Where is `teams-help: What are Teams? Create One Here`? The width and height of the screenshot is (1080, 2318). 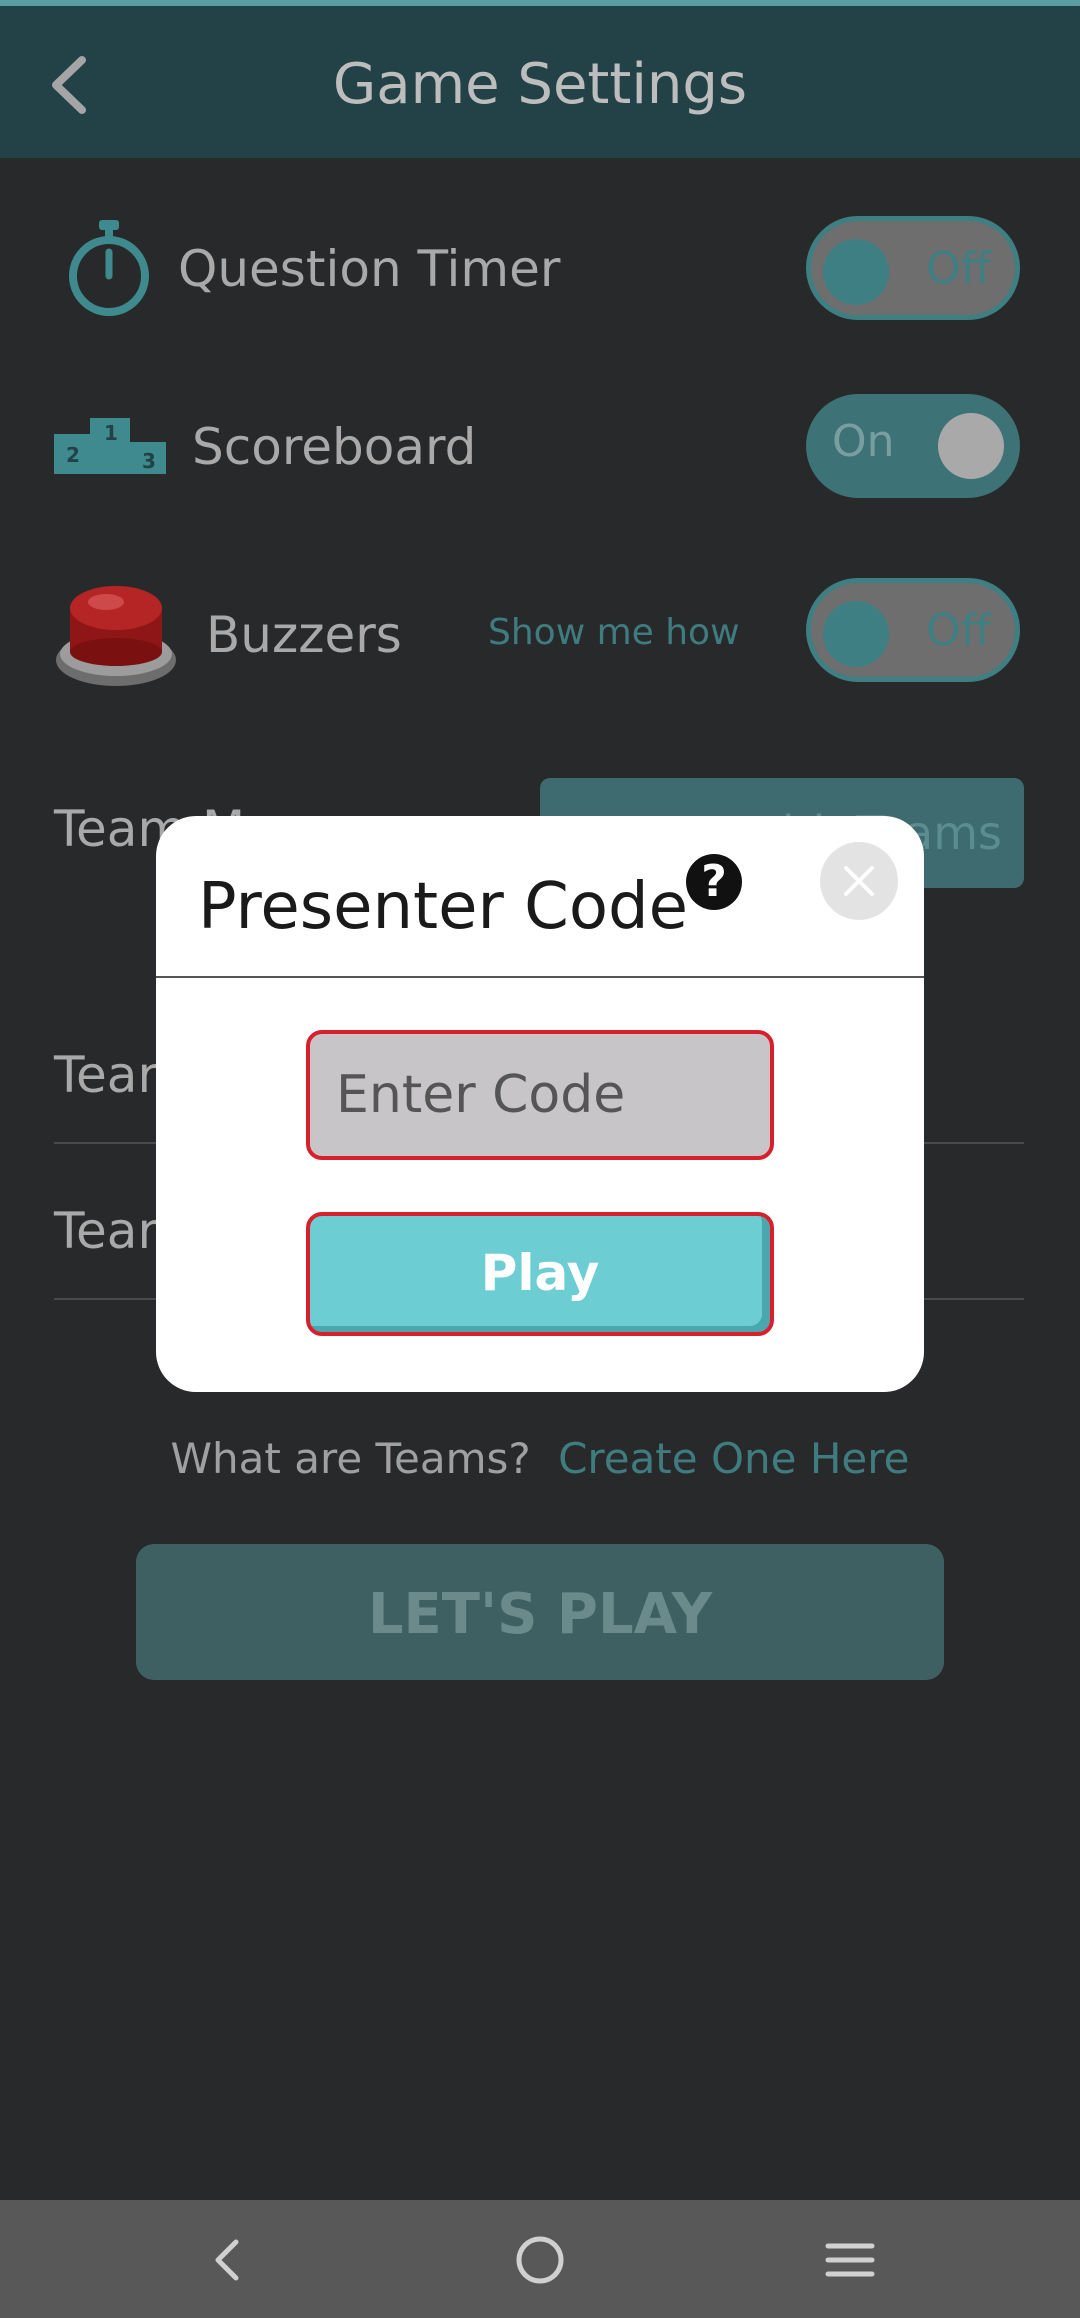 teams-help: What are Teams? Create One Here is located at coordinates (540, 1458).